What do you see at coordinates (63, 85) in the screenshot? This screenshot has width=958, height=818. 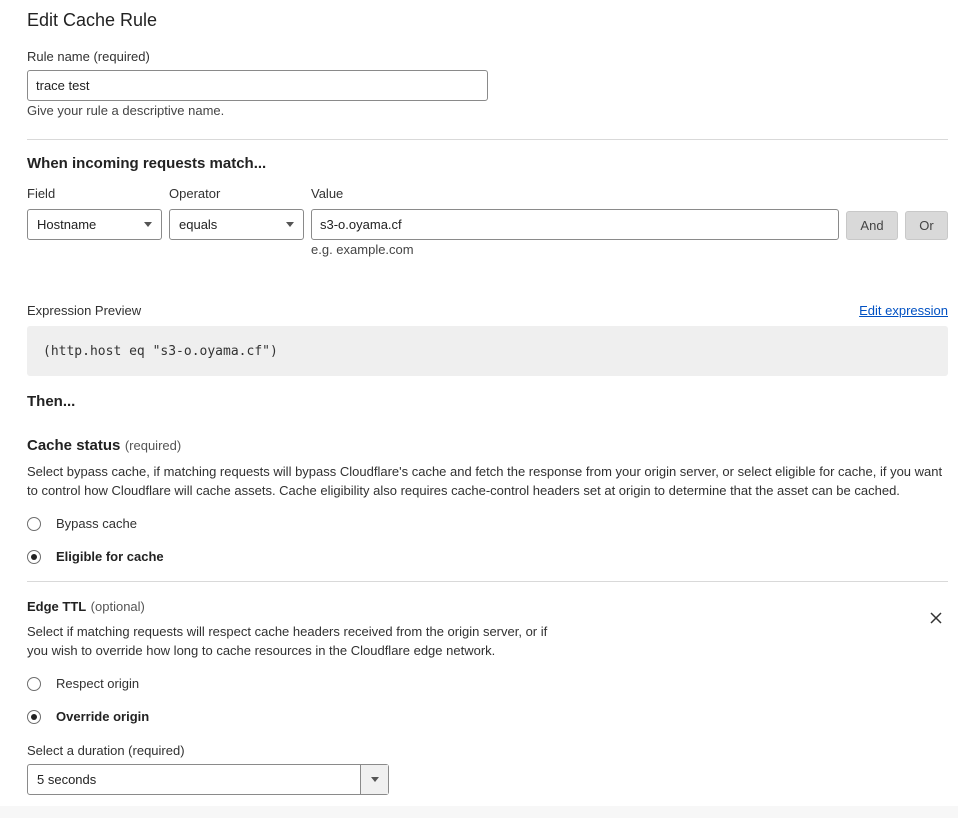 I see `rule-name-value: trace test` at bounding box center [63, 85].